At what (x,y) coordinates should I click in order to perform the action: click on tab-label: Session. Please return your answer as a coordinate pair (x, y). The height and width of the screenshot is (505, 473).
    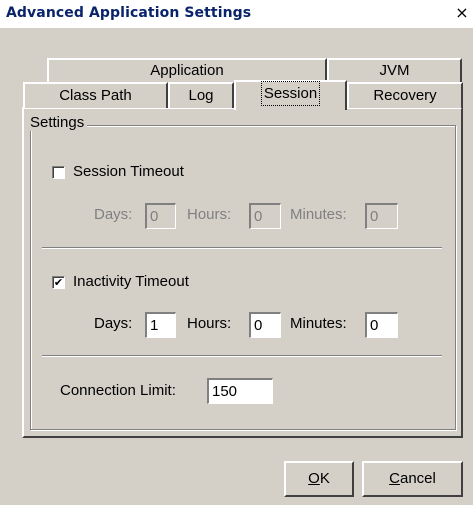
    Looking at the image, I should click on (290, 93).